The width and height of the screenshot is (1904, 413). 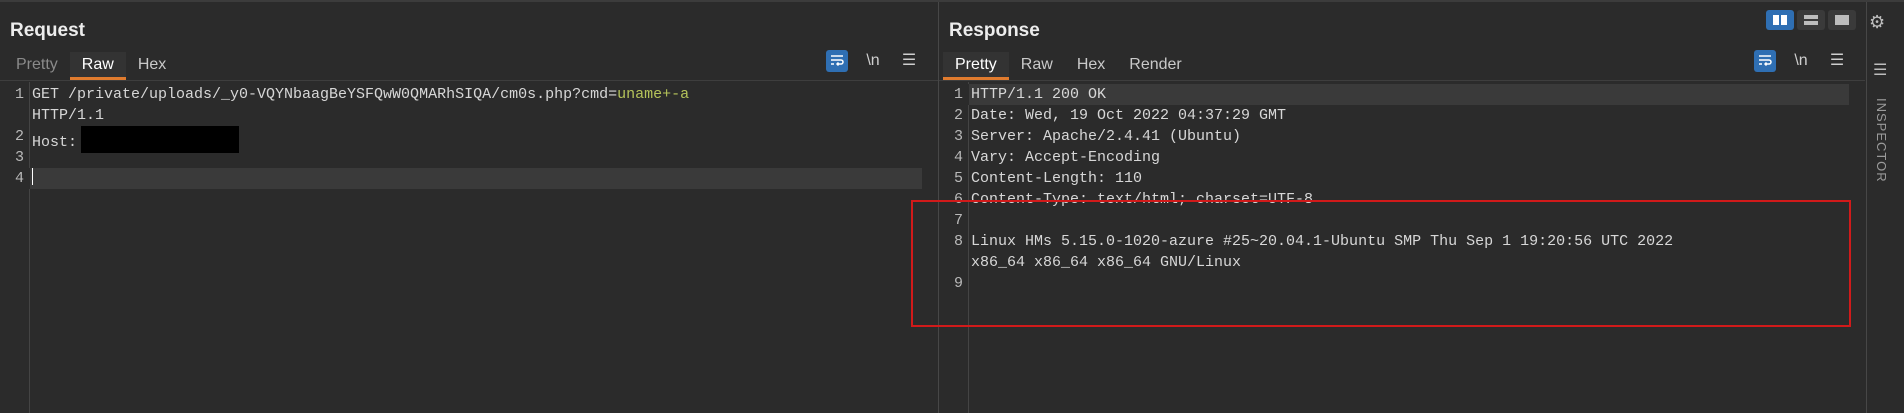 What do you see at coordinates (1155, 66) in the screenshot?
I see `response-tab-render: Render` at bounding box center [1155, 66].